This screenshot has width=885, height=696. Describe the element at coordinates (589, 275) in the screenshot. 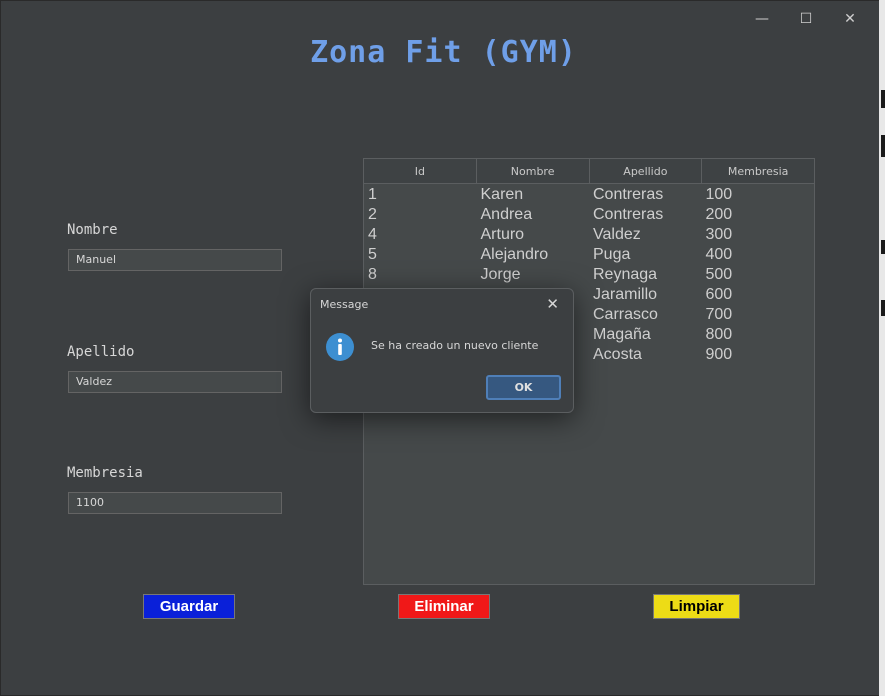

I see `table-row: 8 Jorge Reynaga 500` at that location.